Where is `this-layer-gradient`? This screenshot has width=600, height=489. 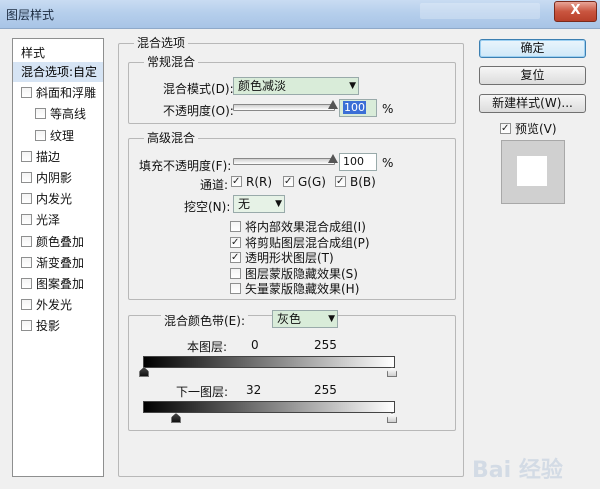 this-layer-gradient is located at coordinates (269, 362).